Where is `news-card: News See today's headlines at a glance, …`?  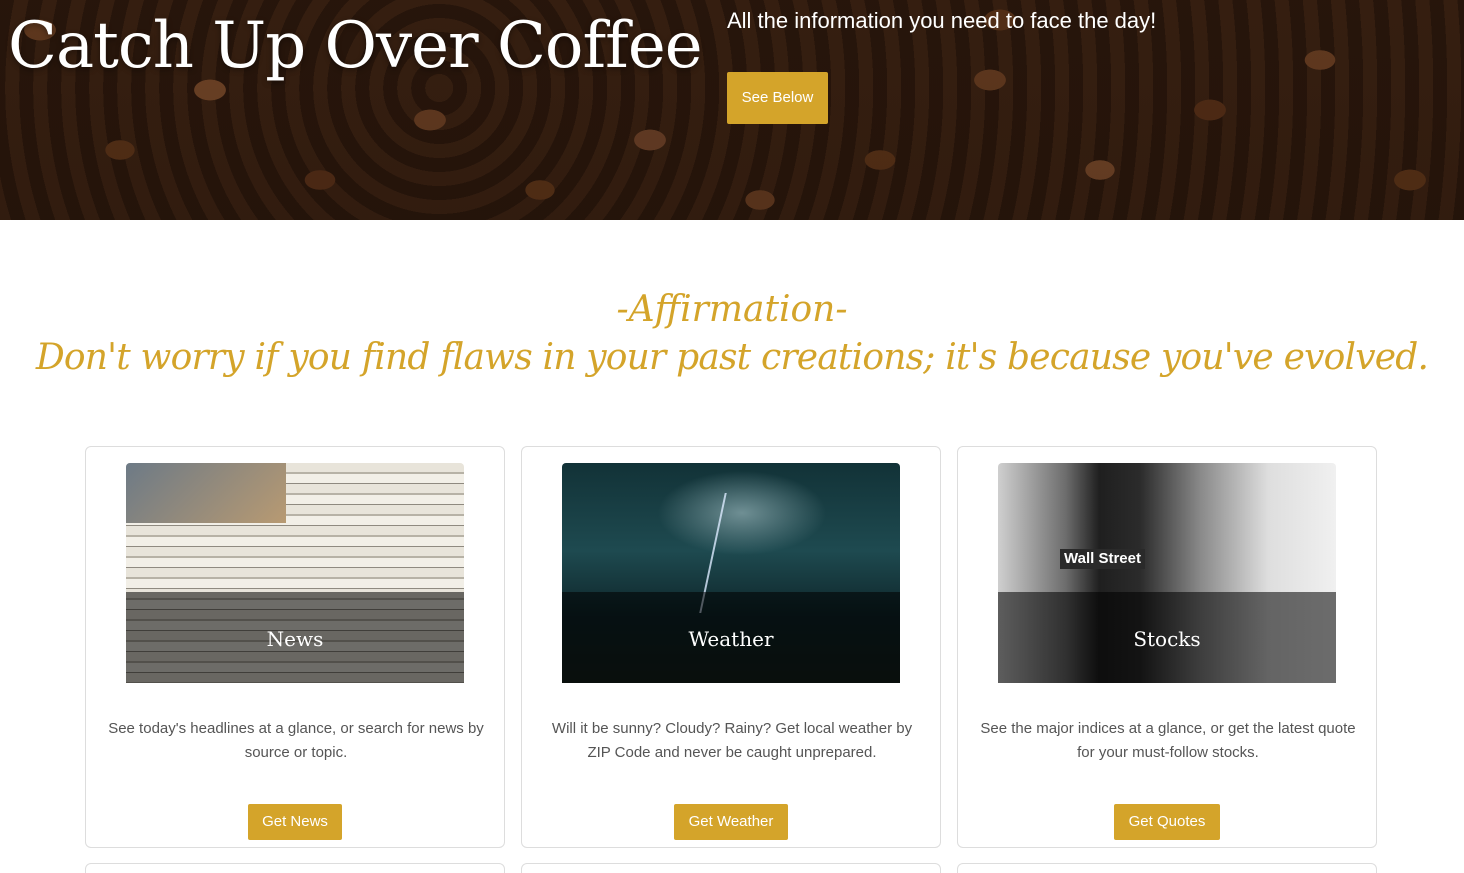
news-card: News See today's headlines at a glance, … is located at coordinates (295, 647).